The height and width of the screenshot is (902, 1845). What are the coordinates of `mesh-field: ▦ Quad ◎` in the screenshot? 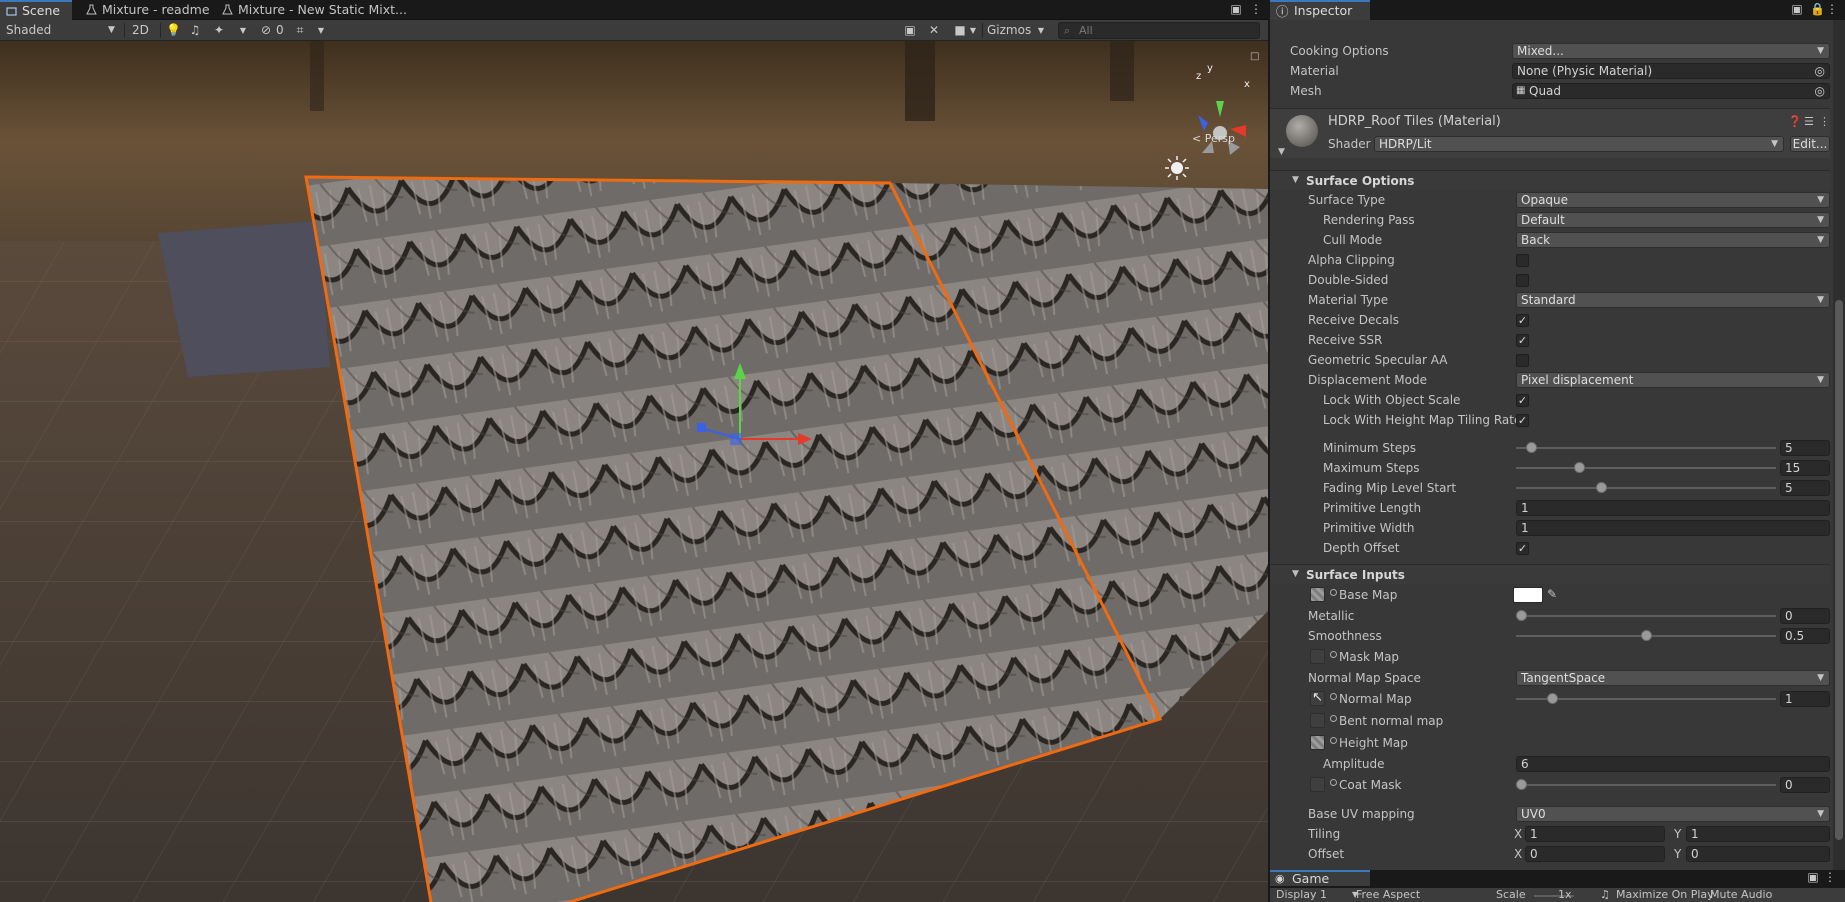 It's located at (1671, 91).